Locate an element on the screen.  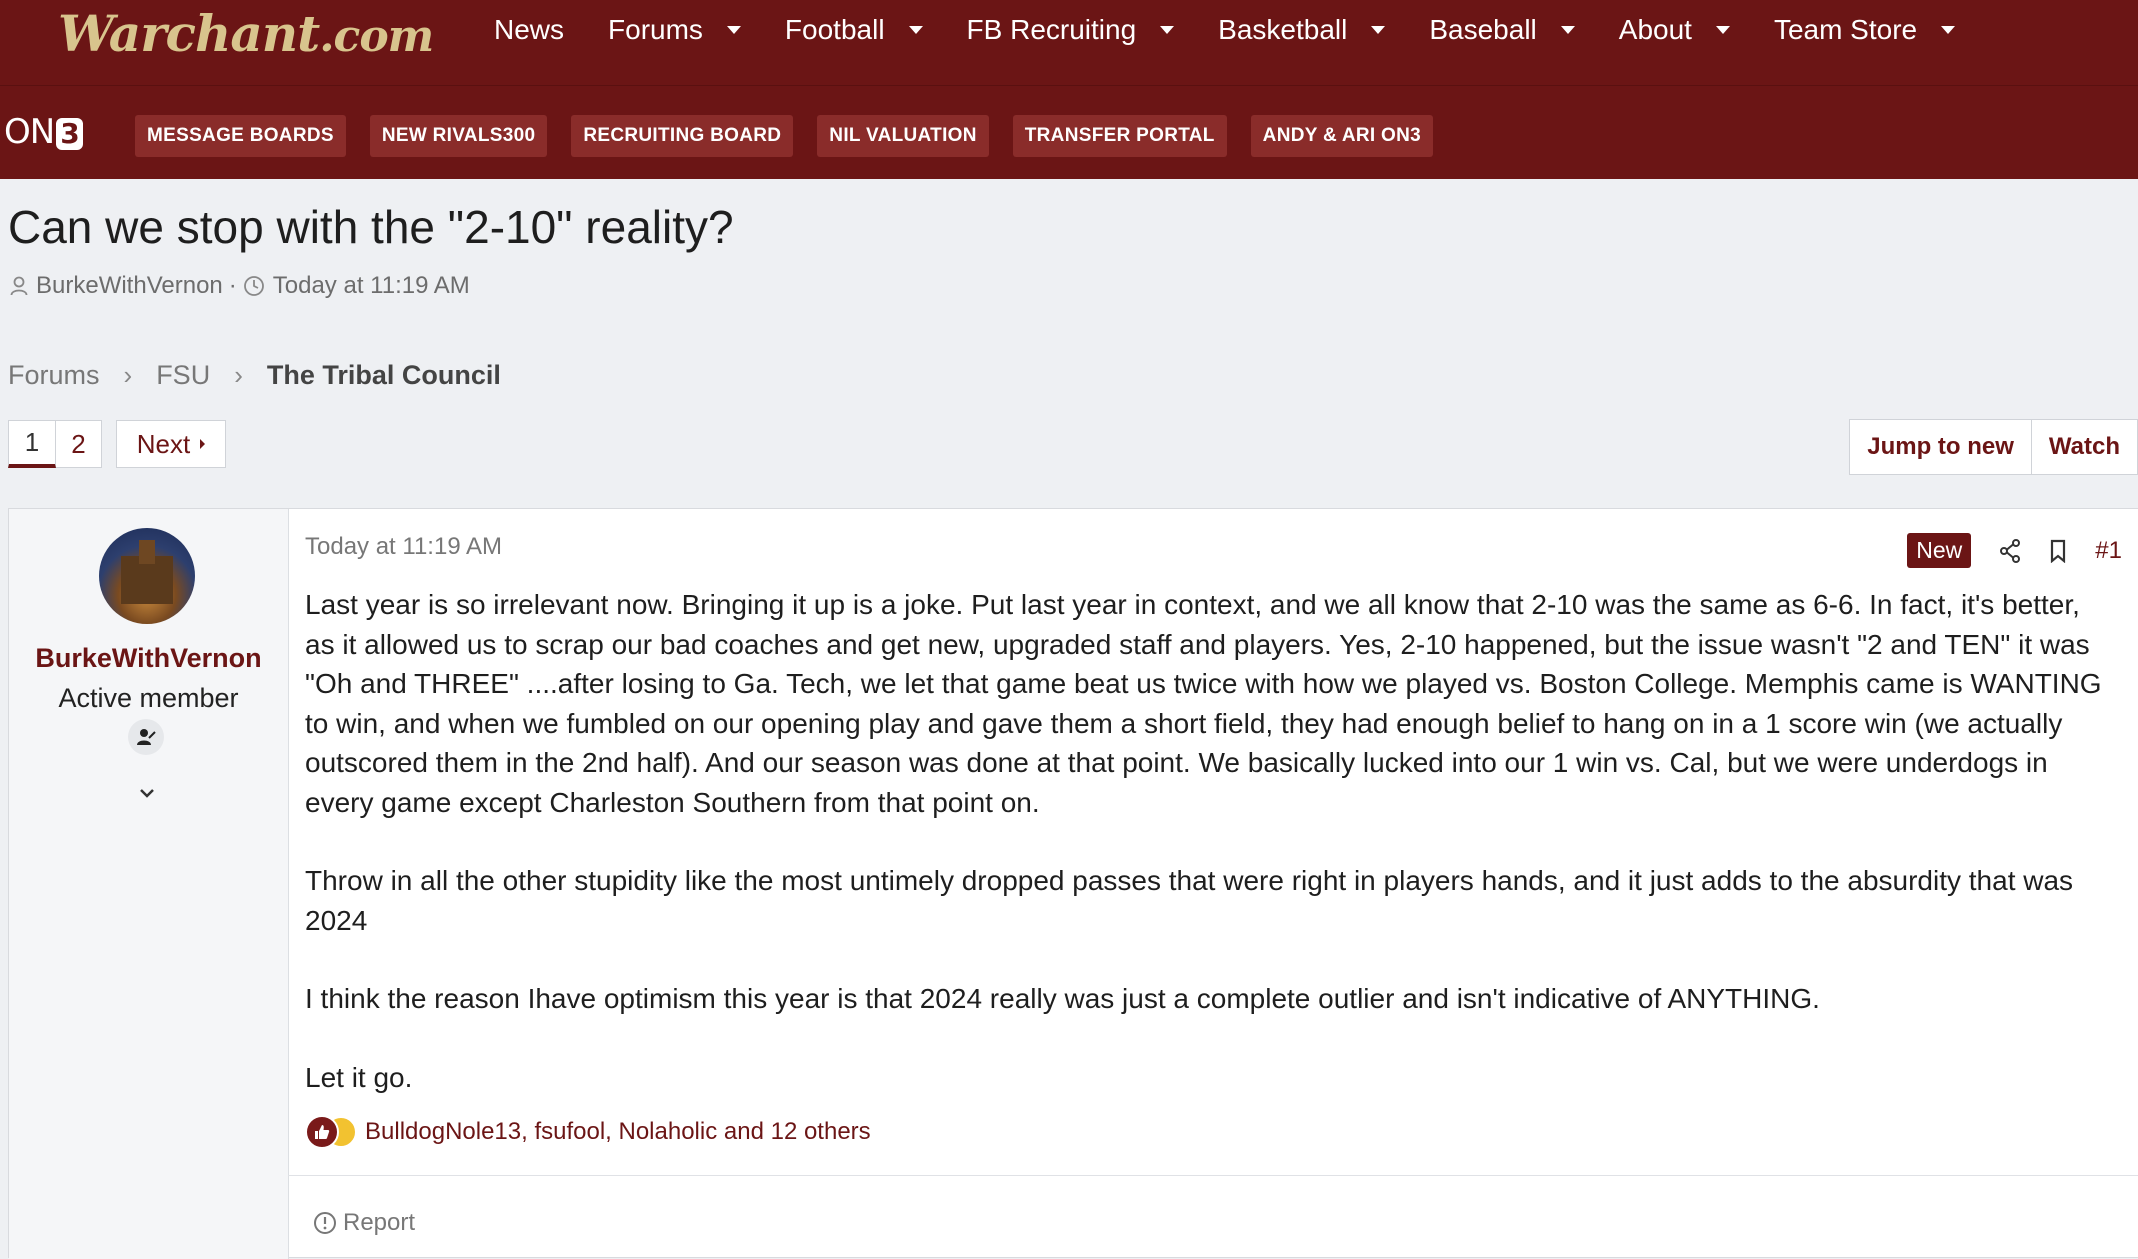
nav-baseball: Baseball is located at coordinates (1502, 30).